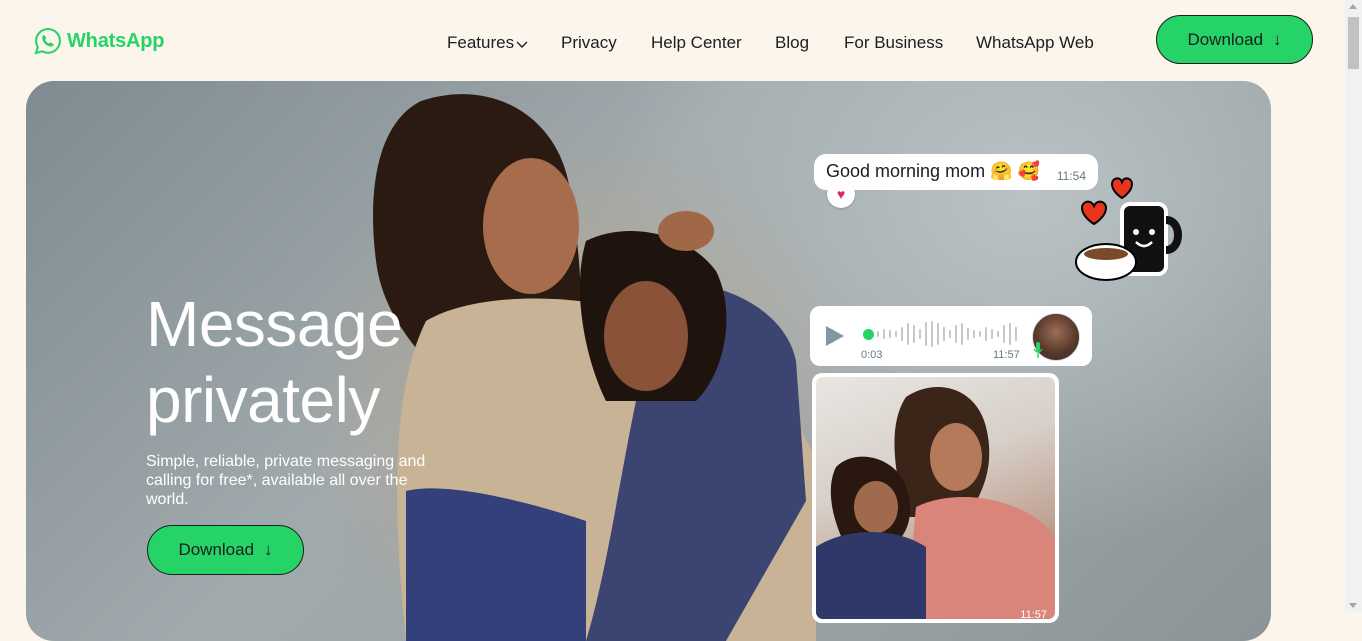 The image size is (1362, 641). Describe the element at coordinates (1006, 355) in the screenshot. I see `voice-time: 11:57` at that location.